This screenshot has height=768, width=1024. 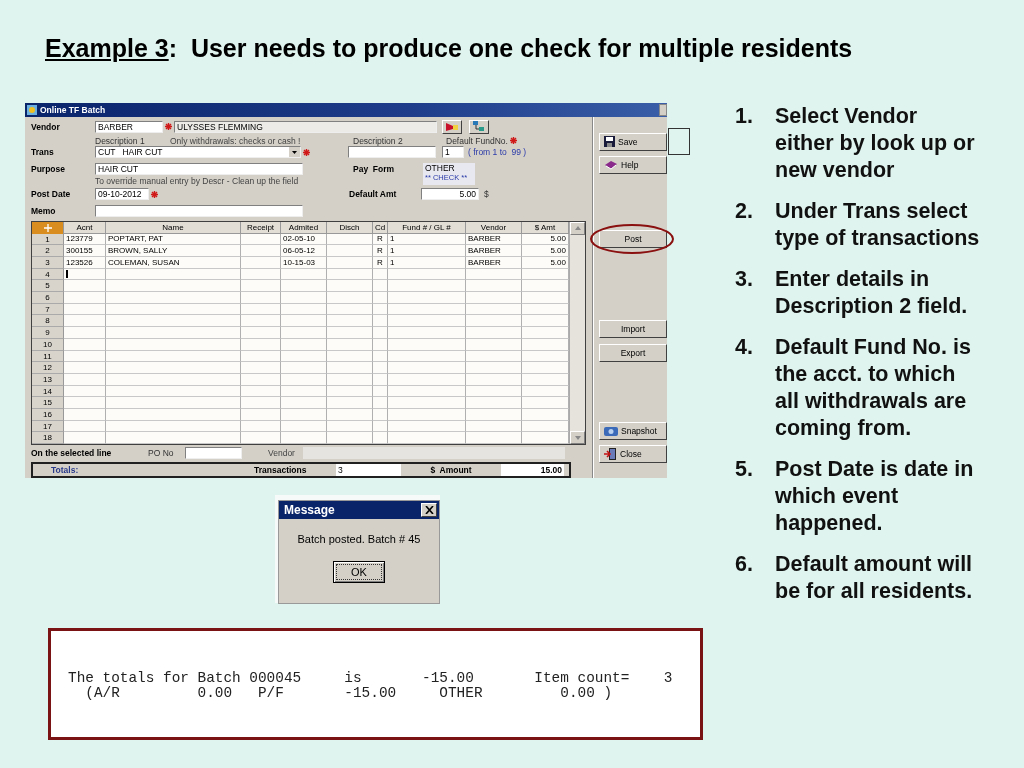 What do you see at coordinates (373, 194) in the screenshot?
I see `default-amount-label: Default Amt` at bounding box center [373, 194].